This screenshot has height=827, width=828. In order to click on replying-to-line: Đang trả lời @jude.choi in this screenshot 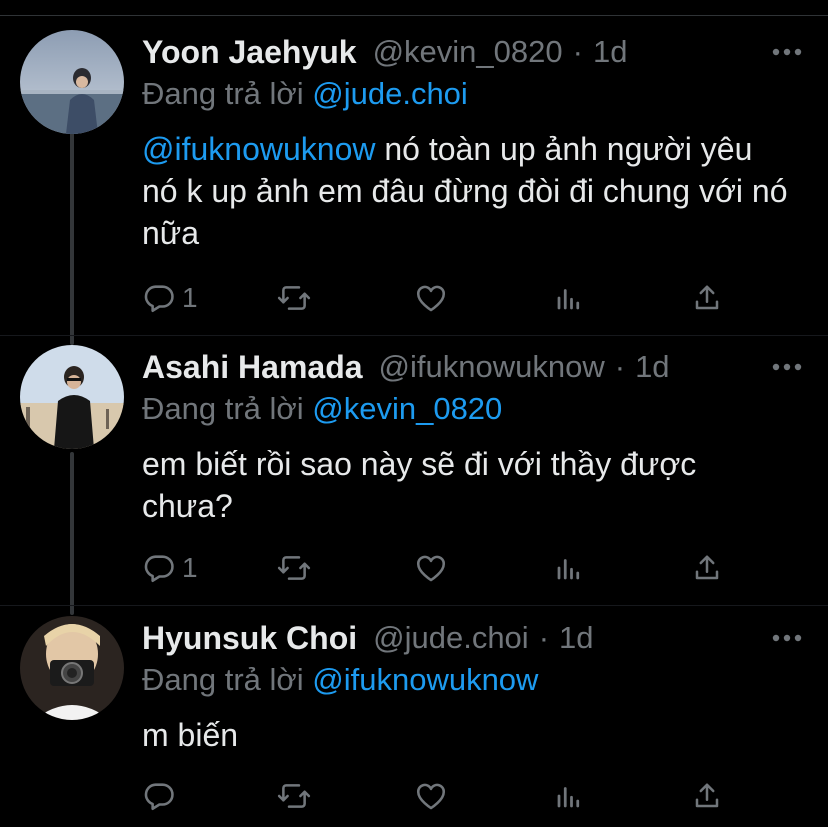, I will do `click(305, 94)`.